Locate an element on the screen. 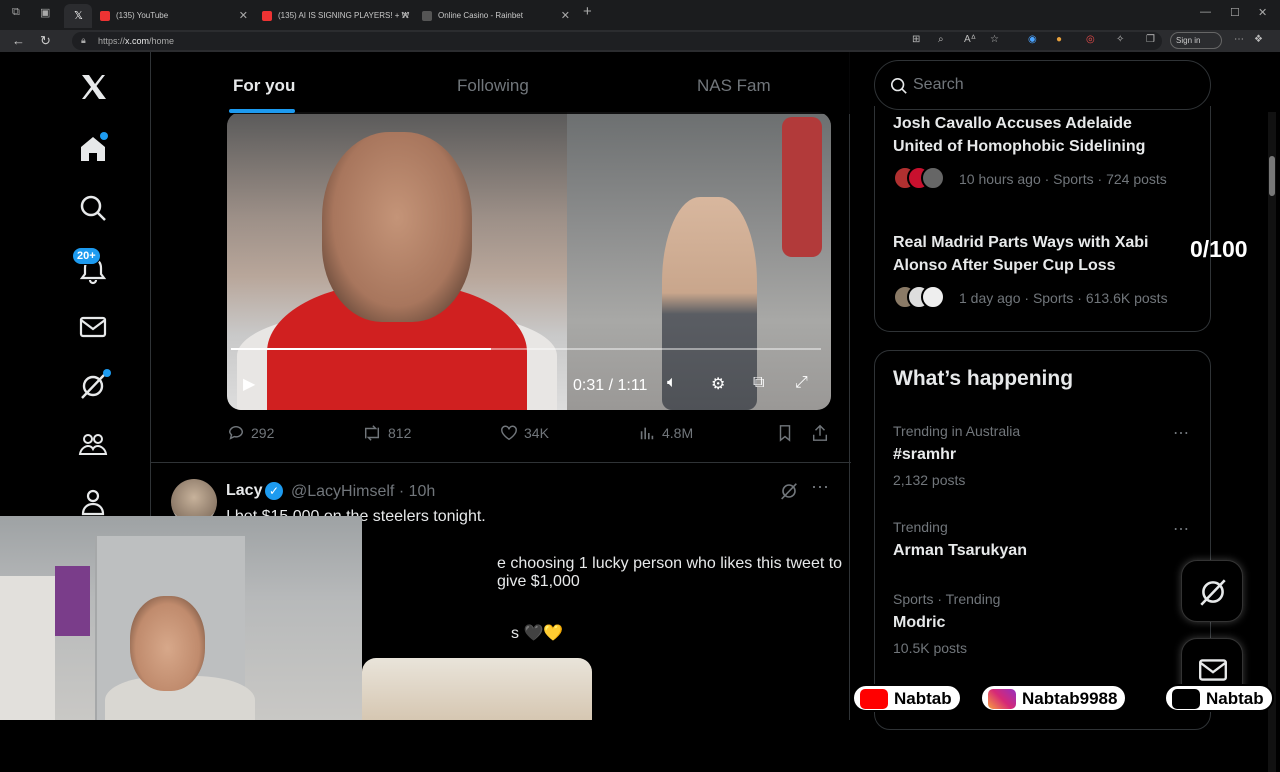  url-path: /home is located at coordinates (162, 41).